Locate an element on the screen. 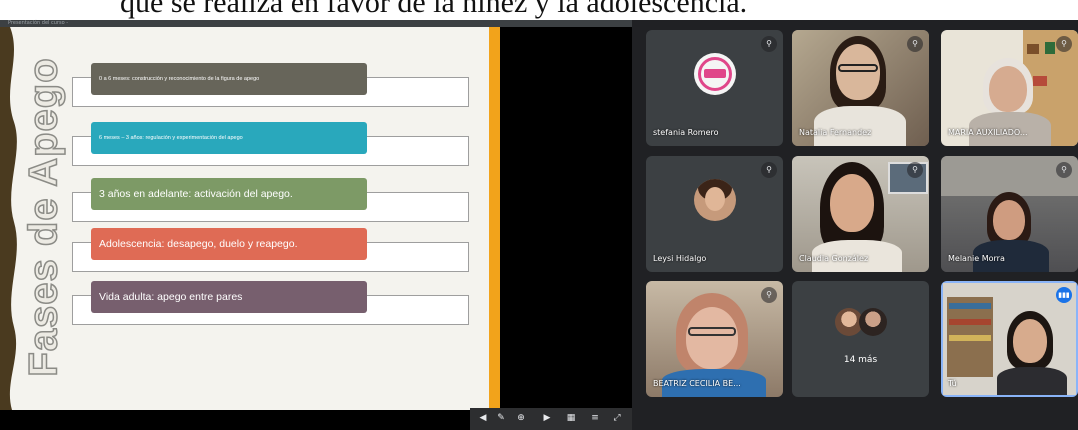  participant-name: Tú is located at coordinates (952, 383).